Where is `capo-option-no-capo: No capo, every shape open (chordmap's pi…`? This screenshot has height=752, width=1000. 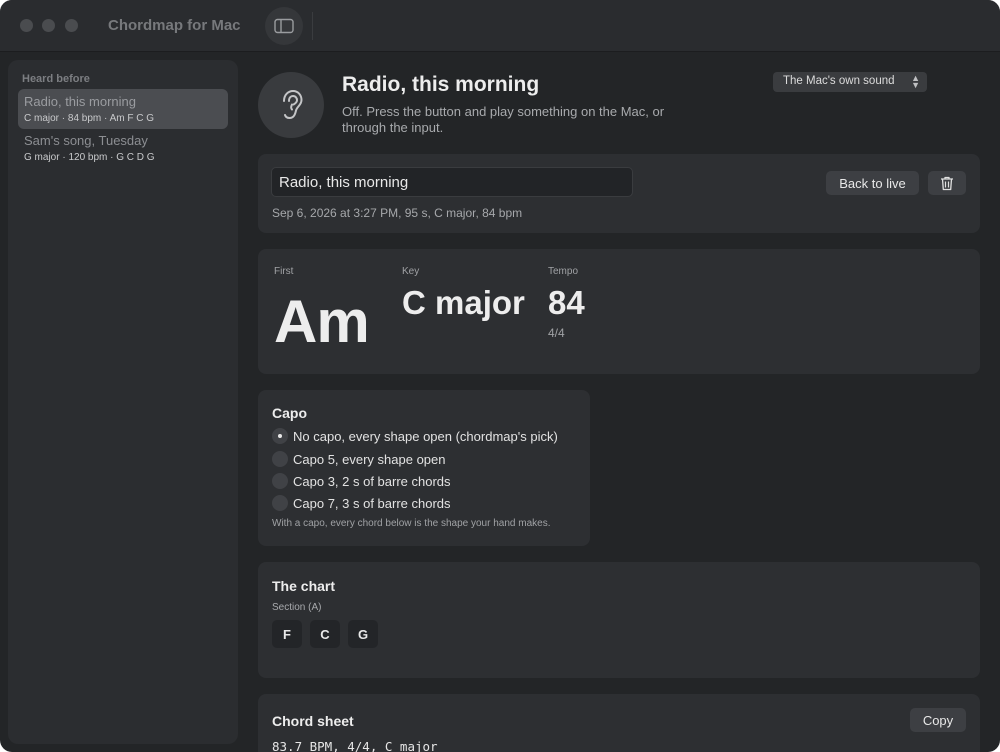 capo-option-no-capo: No capo, every shape open (chordmap's pi… is located at coordinates (415, 436).